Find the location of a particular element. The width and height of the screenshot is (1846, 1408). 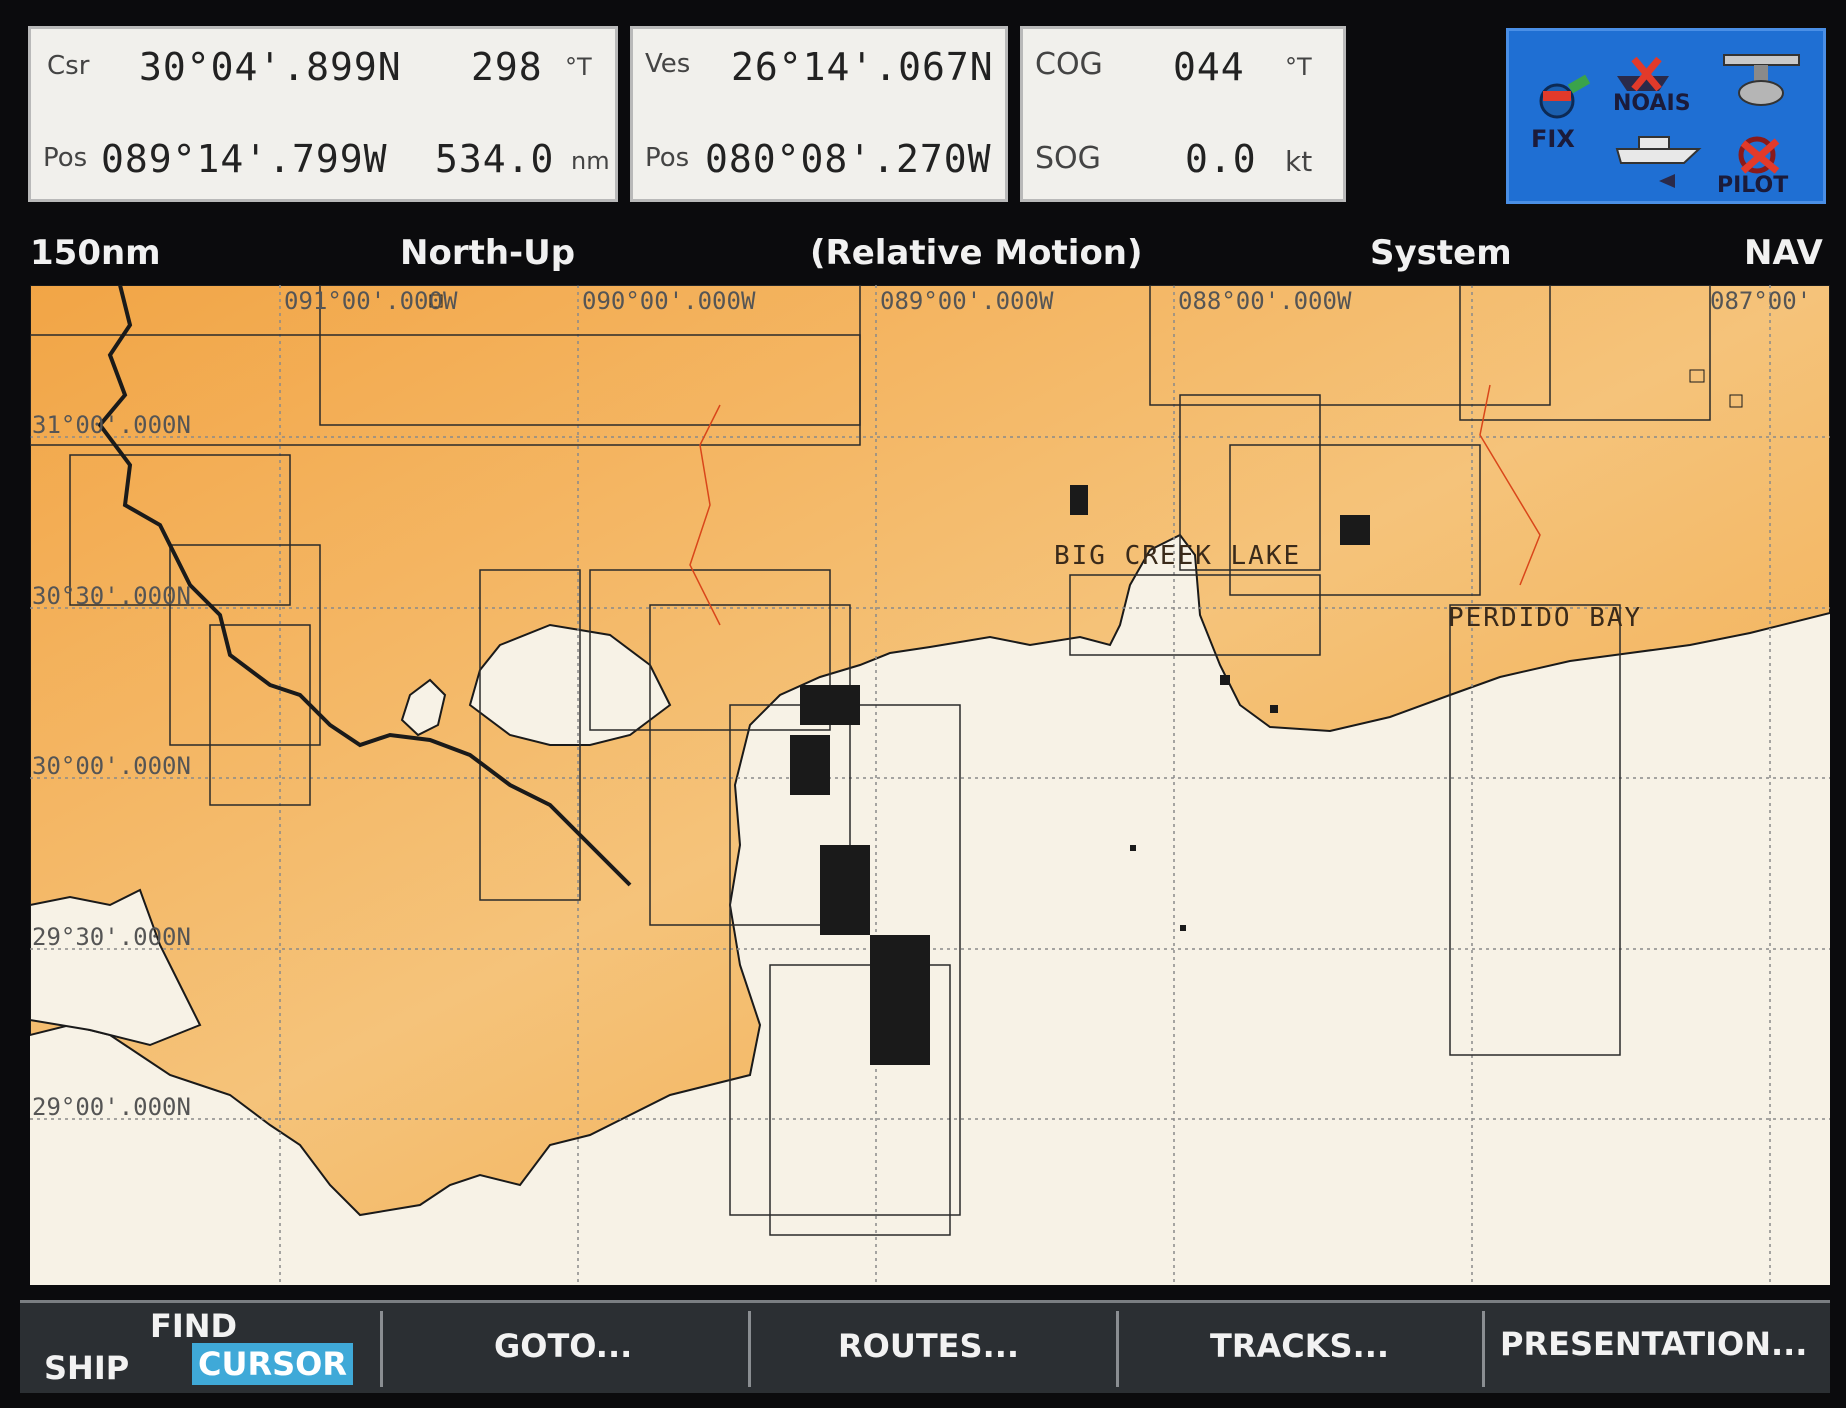

motion-mode: (Relative Motion) is located at coordinates (976, 253).